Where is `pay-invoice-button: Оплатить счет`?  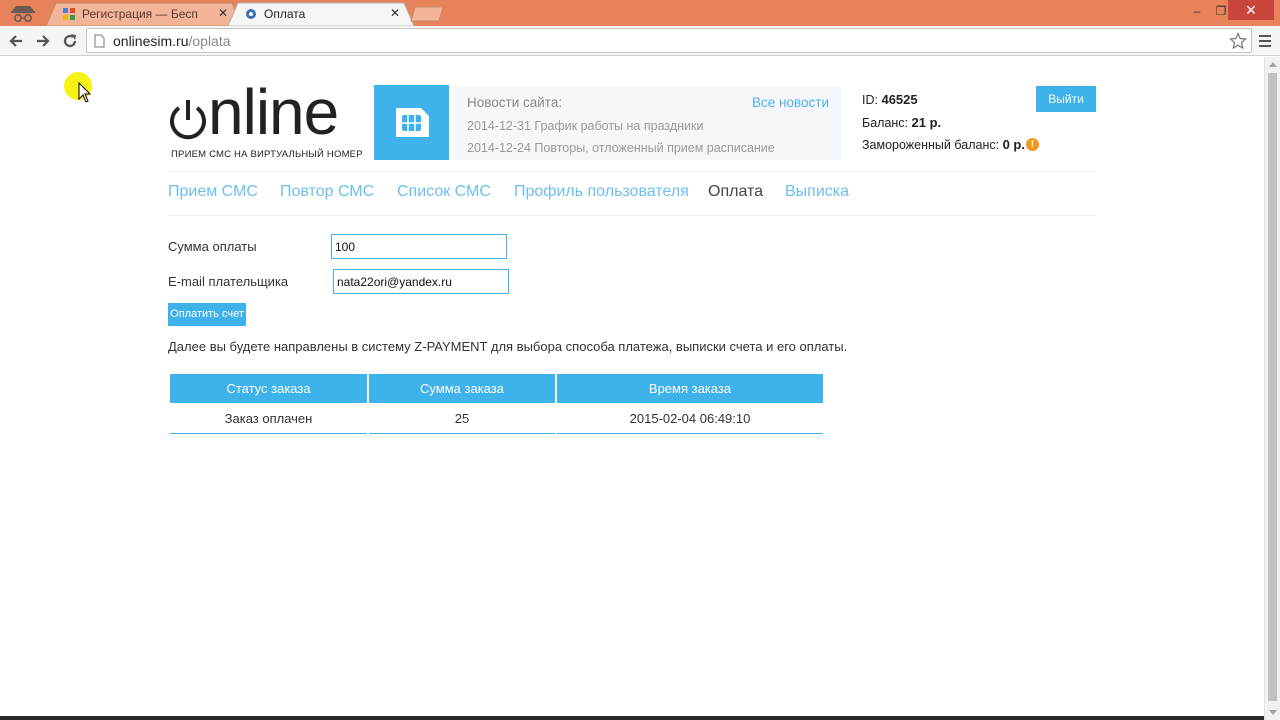 pay-invoice-button: Оплатить счет is located at coordinates (207, 314).